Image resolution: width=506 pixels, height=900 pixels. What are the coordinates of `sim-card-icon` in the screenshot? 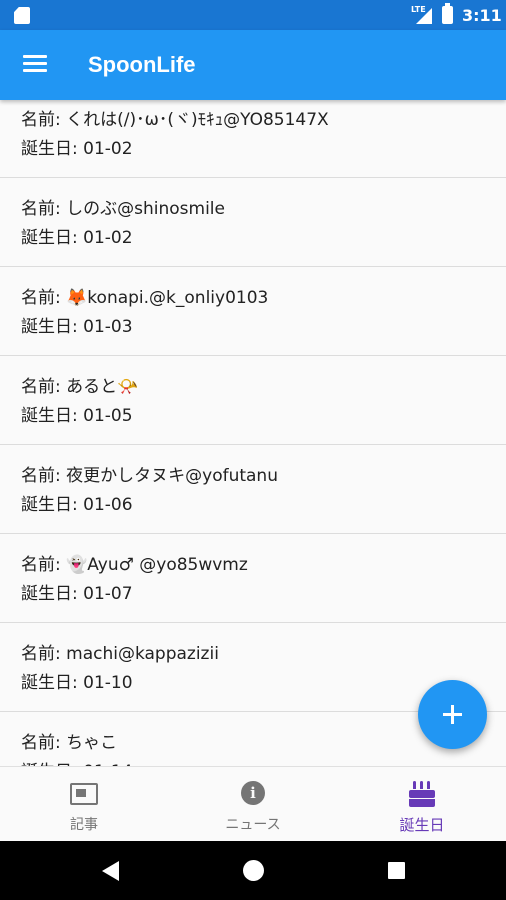 It's located at (22, 15).